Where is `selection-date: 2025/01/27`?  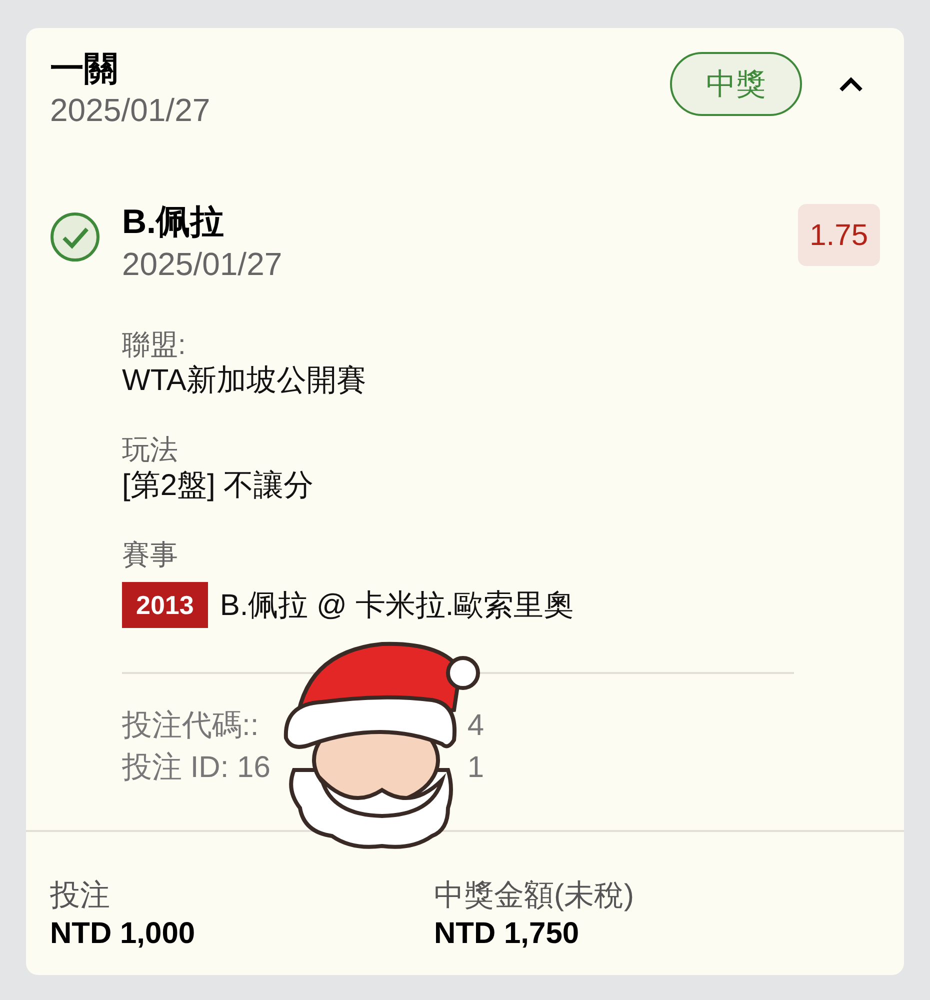 selection-date: 2025/01/27 is located at coordinates (203, 264).